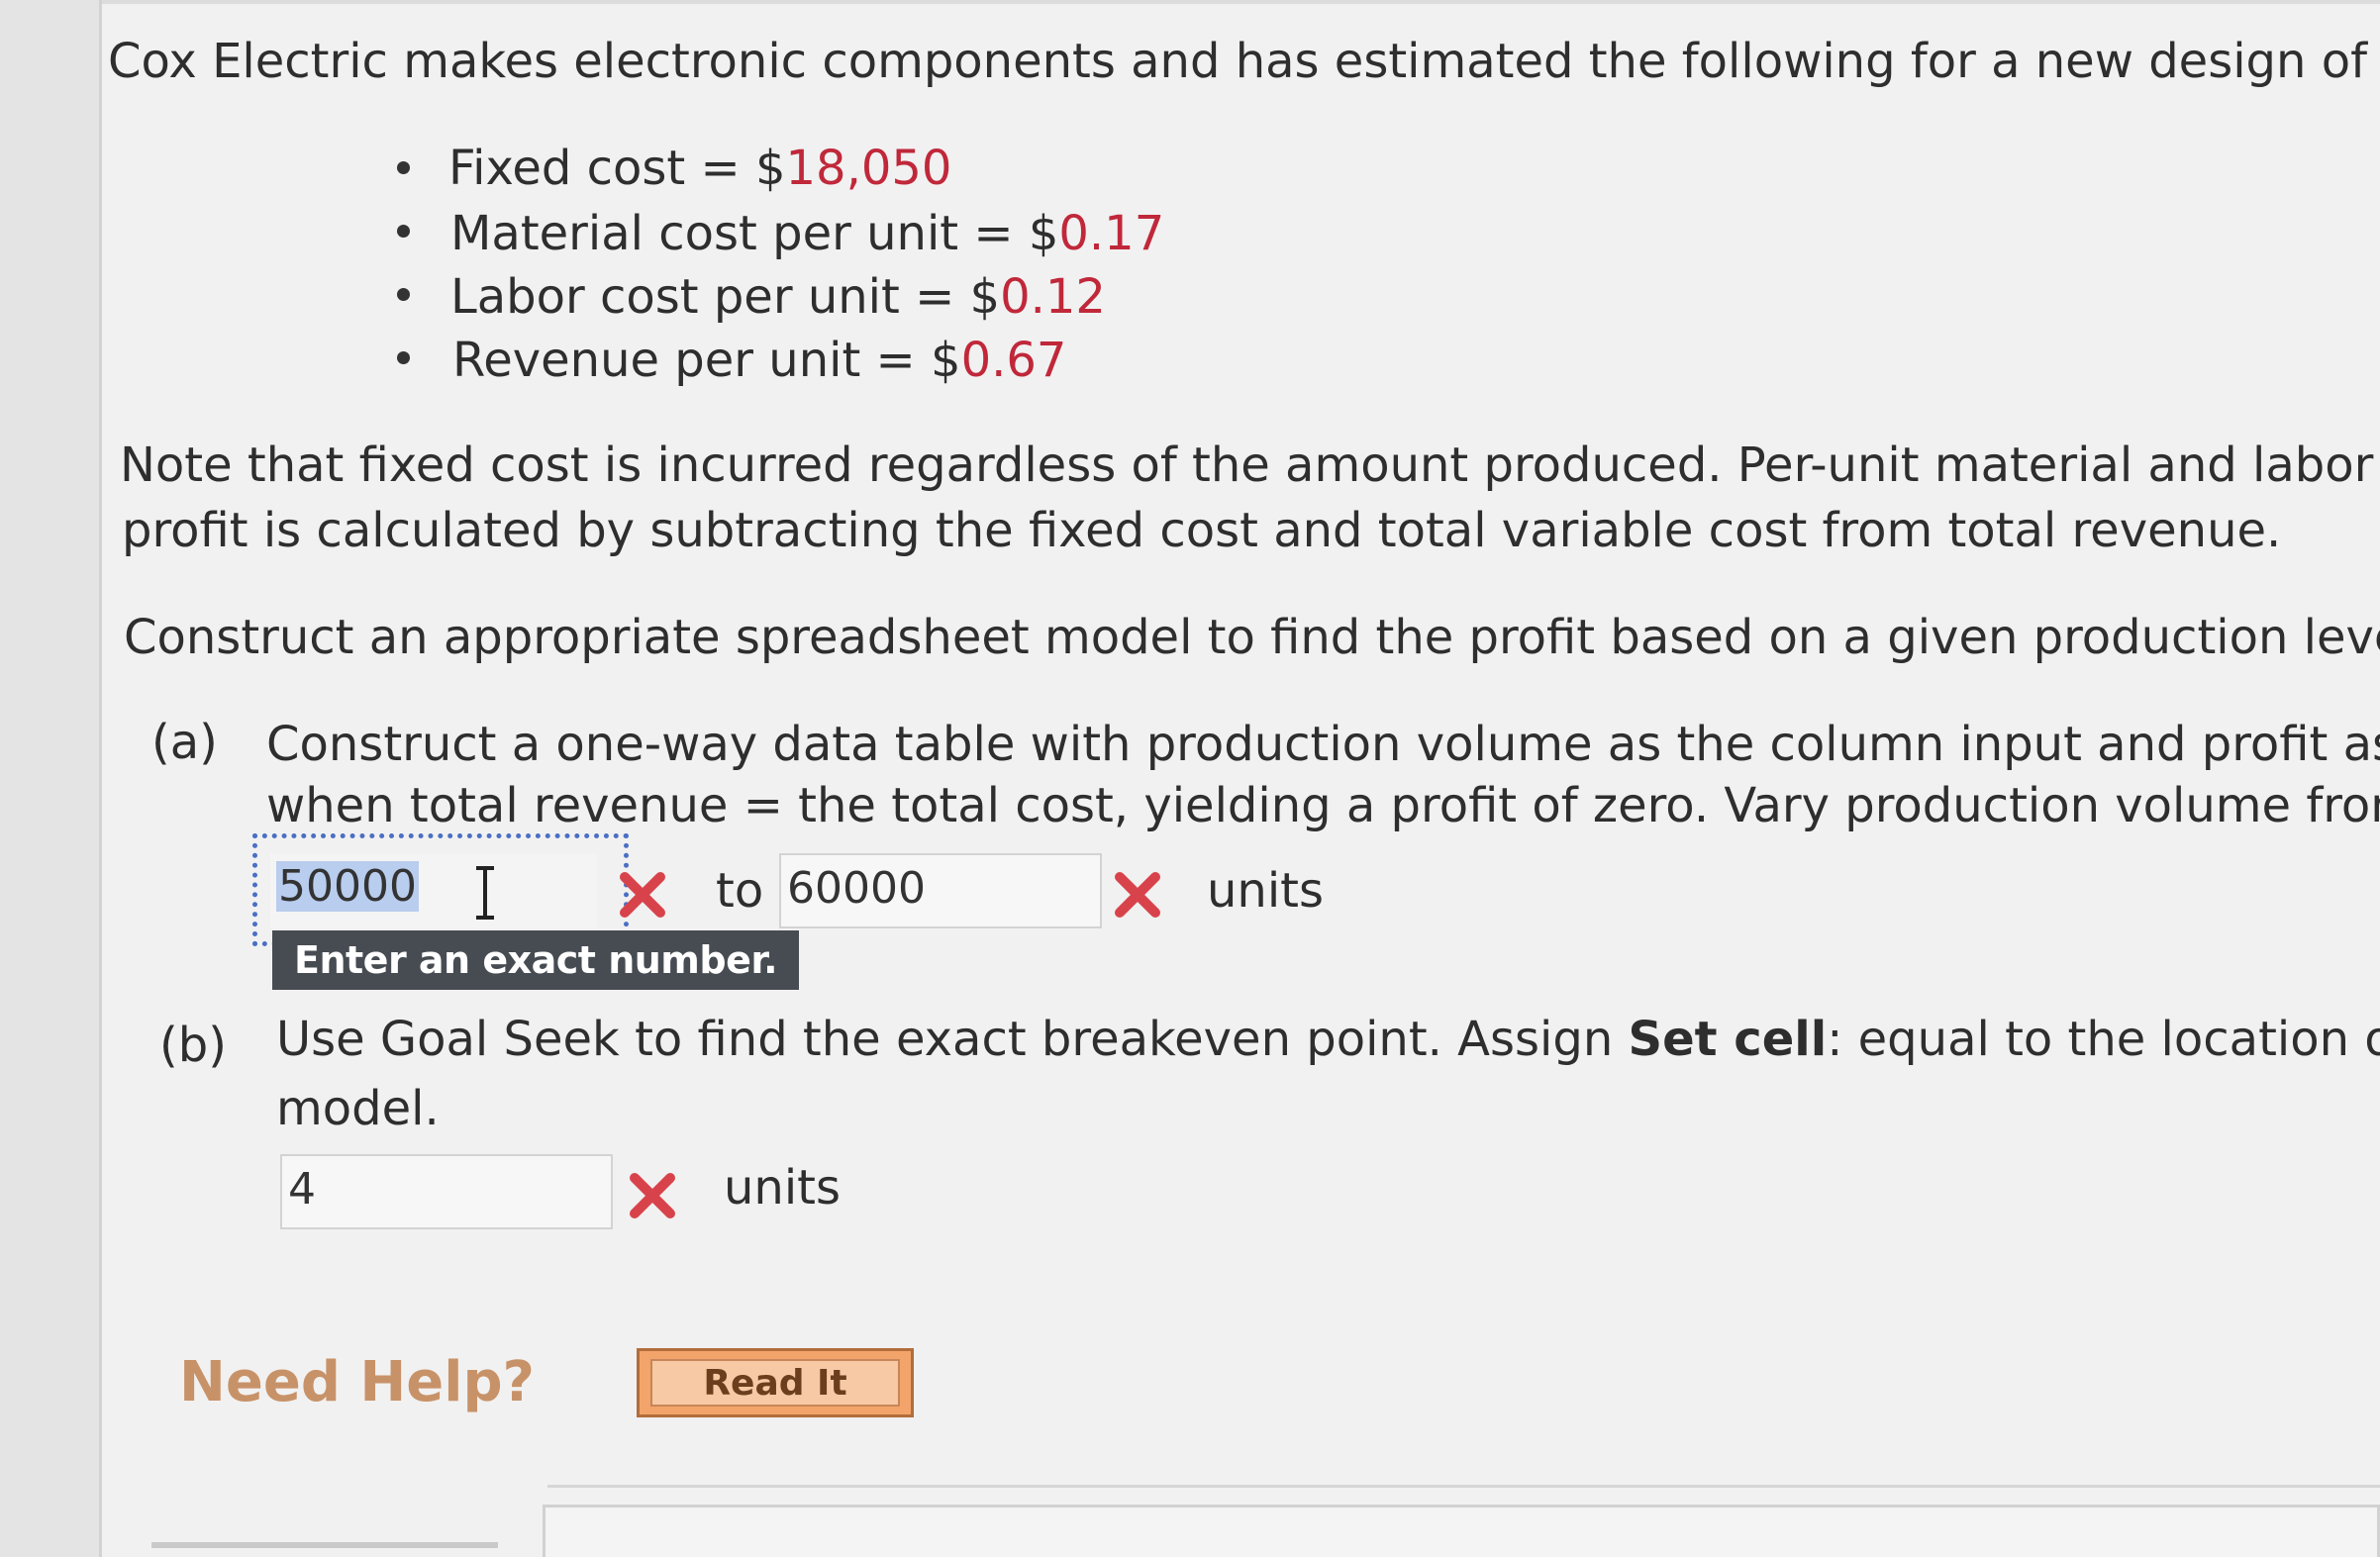 Image resolution: width=2380 pixels, height=1557 pixels. What do you see at coordinates (485, 893) in the screenshot?
I see `i-beam-cursor-icon` at bounding box center [485, 893].